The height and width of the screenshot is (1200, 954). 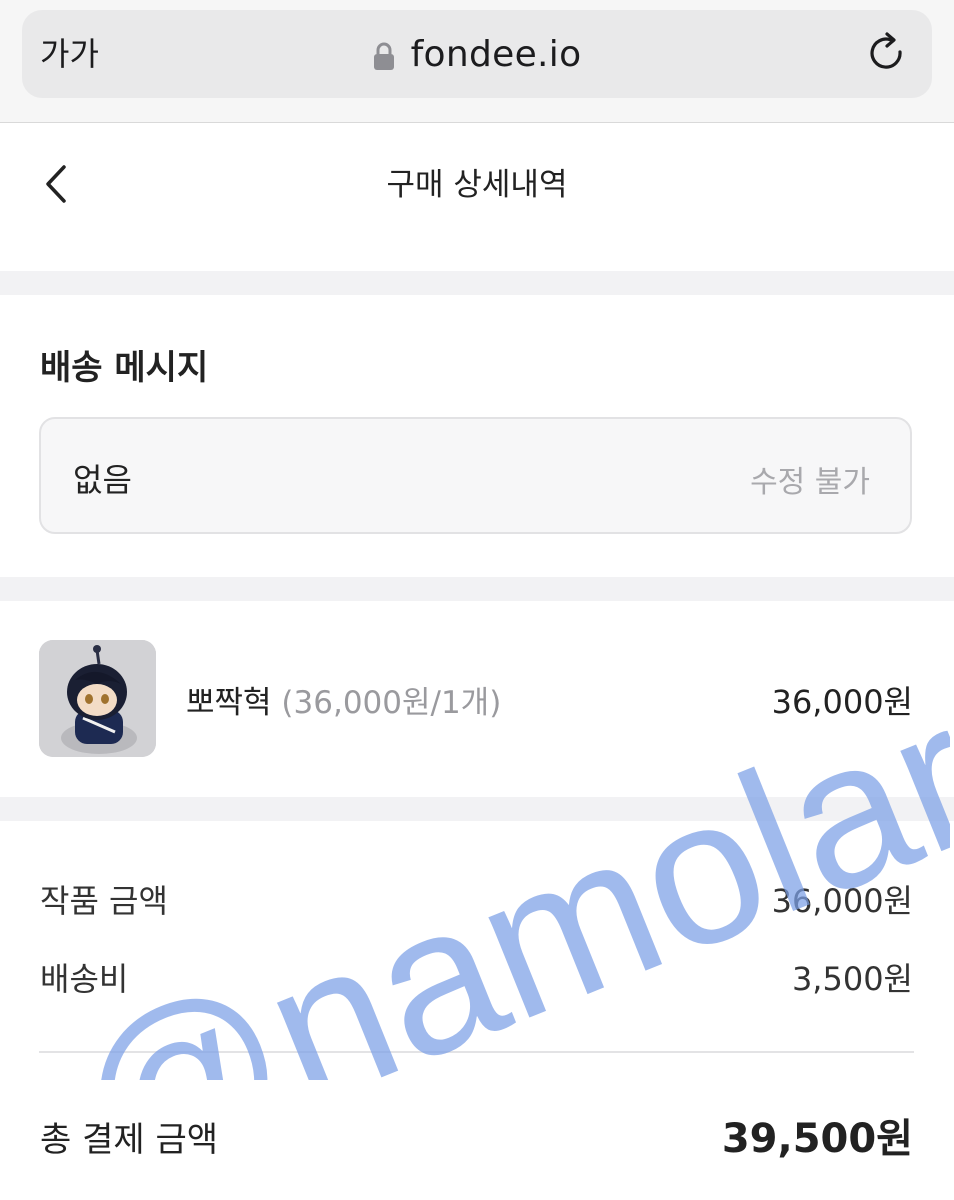 What do you see at coordinates (383, 56) in the screenshot?
I see `lock-icon` at bounding box center [383, 56].